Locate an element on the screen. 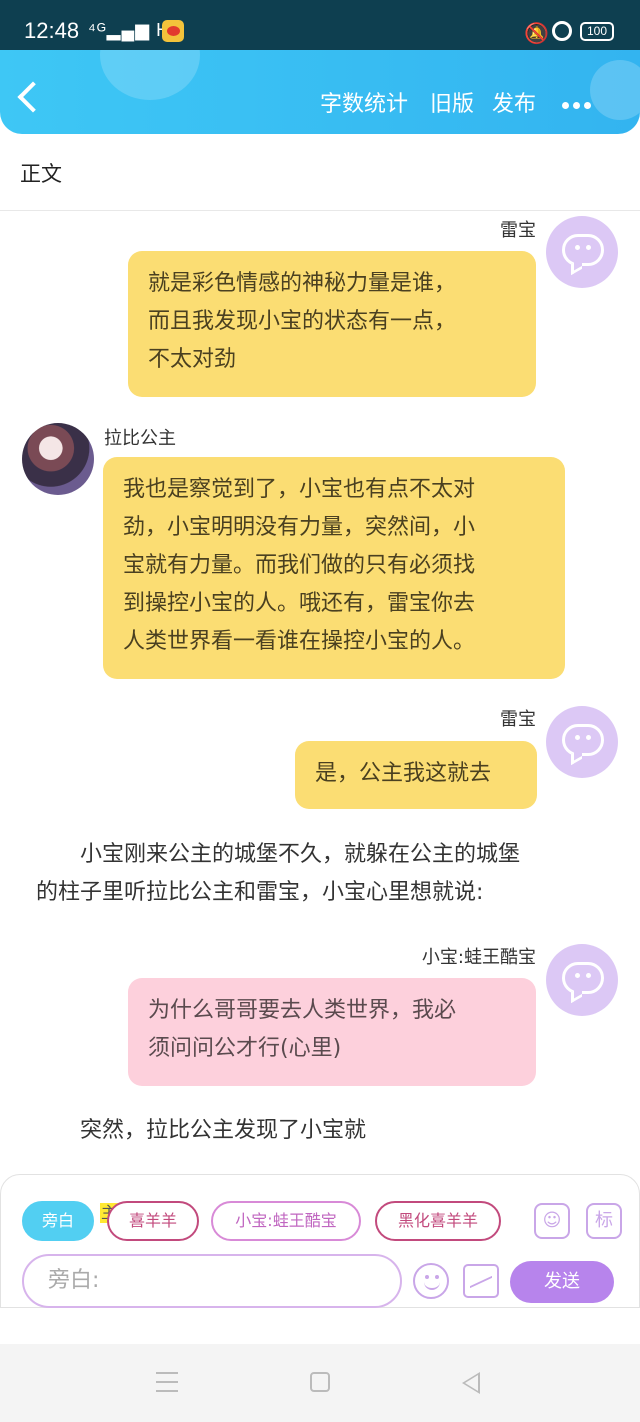 The image size is (640, 1422). role-chip-dark-xiyangyang: 黑化喜羊羊 is located at coordinates (438, 1221).